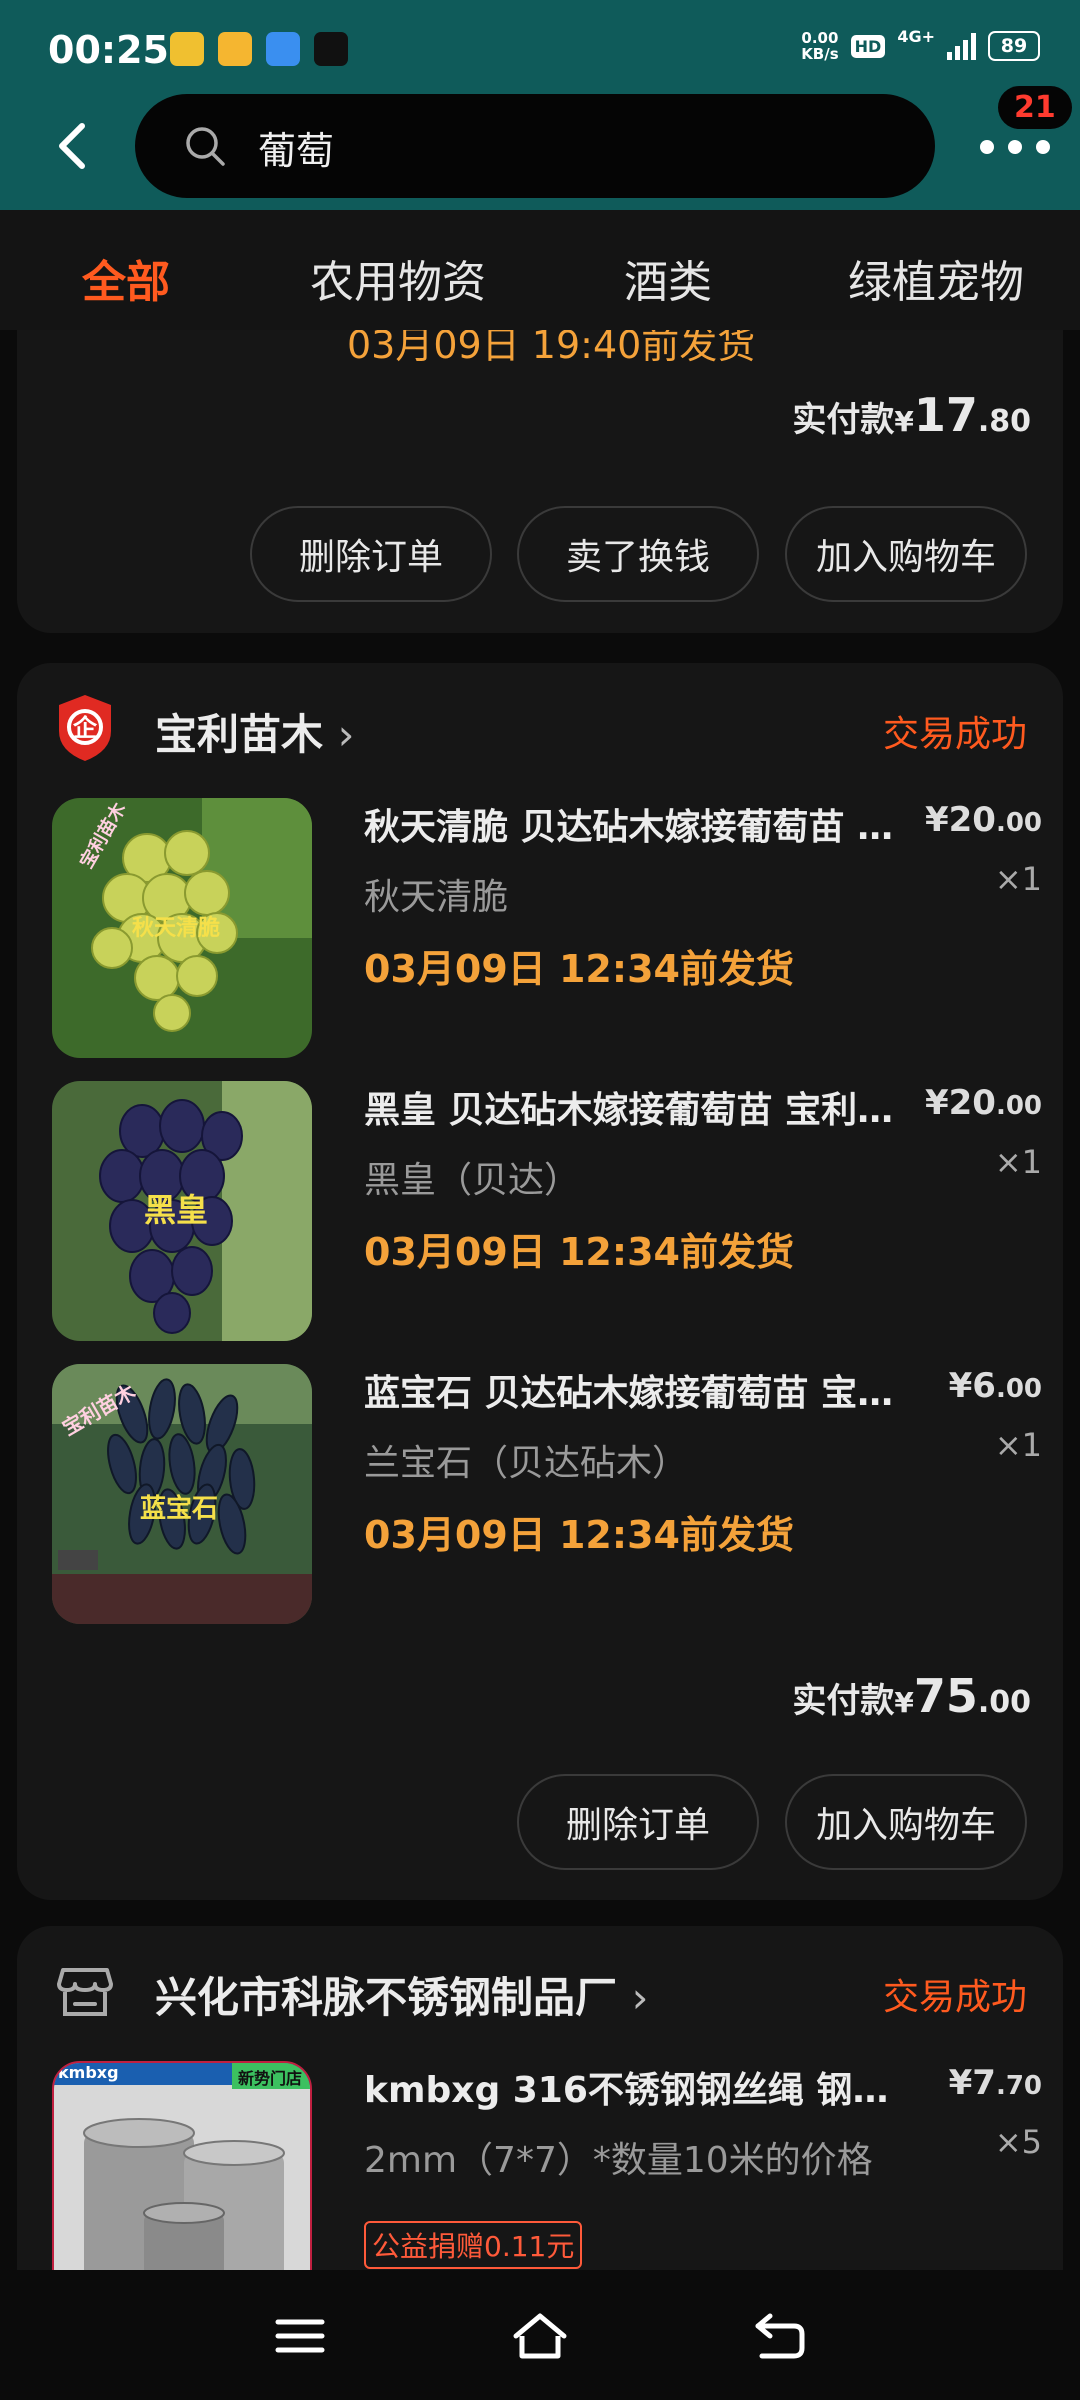 Image resolution: width=1080 pixels, height=2400 pixels. I want to click on enterprise-shield-icon: 企, so click(85, 728).